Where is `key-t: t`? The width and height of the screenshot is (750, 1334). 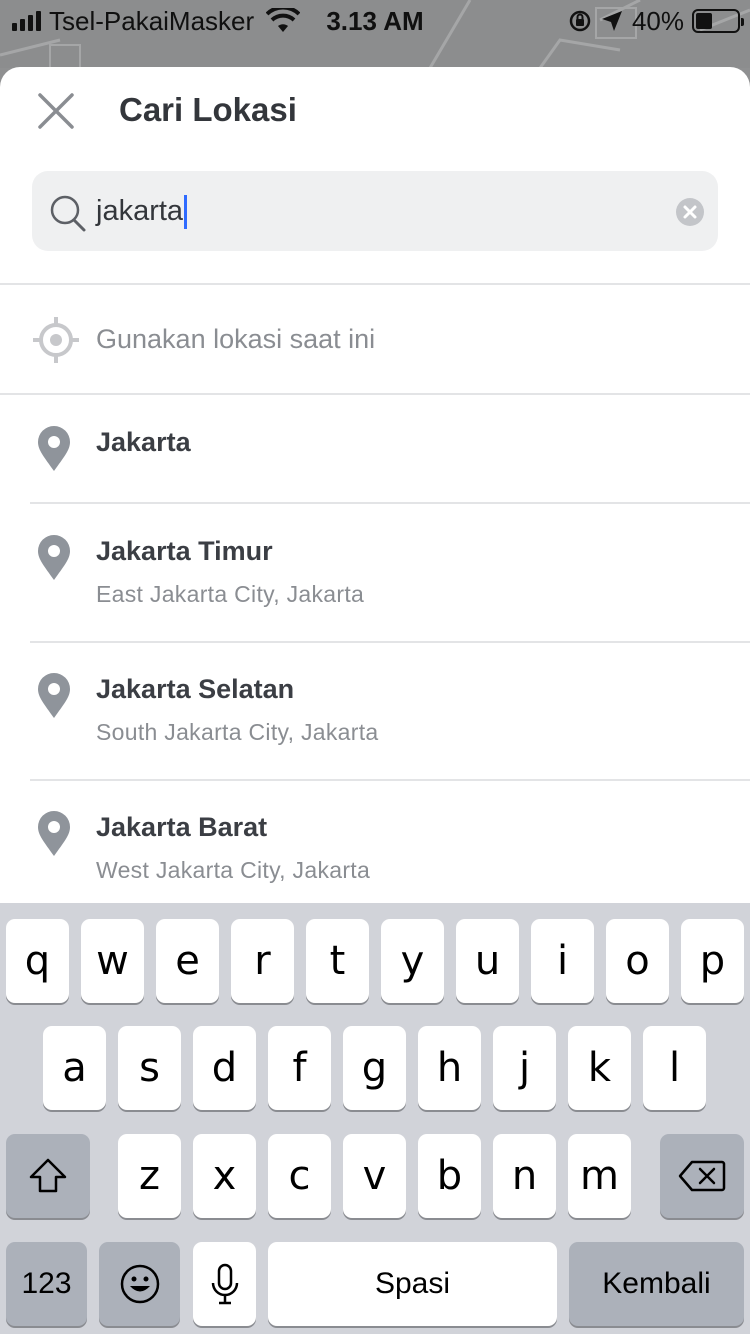
key-t: t is located at coordinates (337, 961).